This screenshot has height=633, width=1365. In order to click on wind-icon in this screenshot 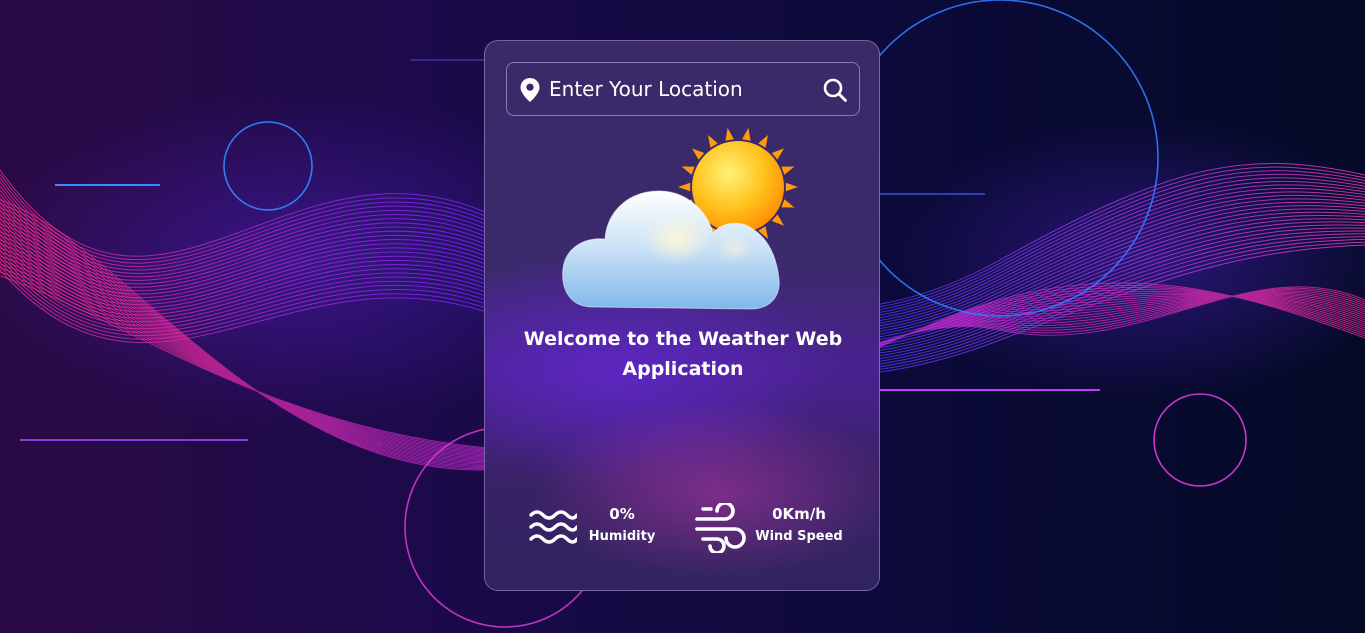, I will do `click(720, 528)`.